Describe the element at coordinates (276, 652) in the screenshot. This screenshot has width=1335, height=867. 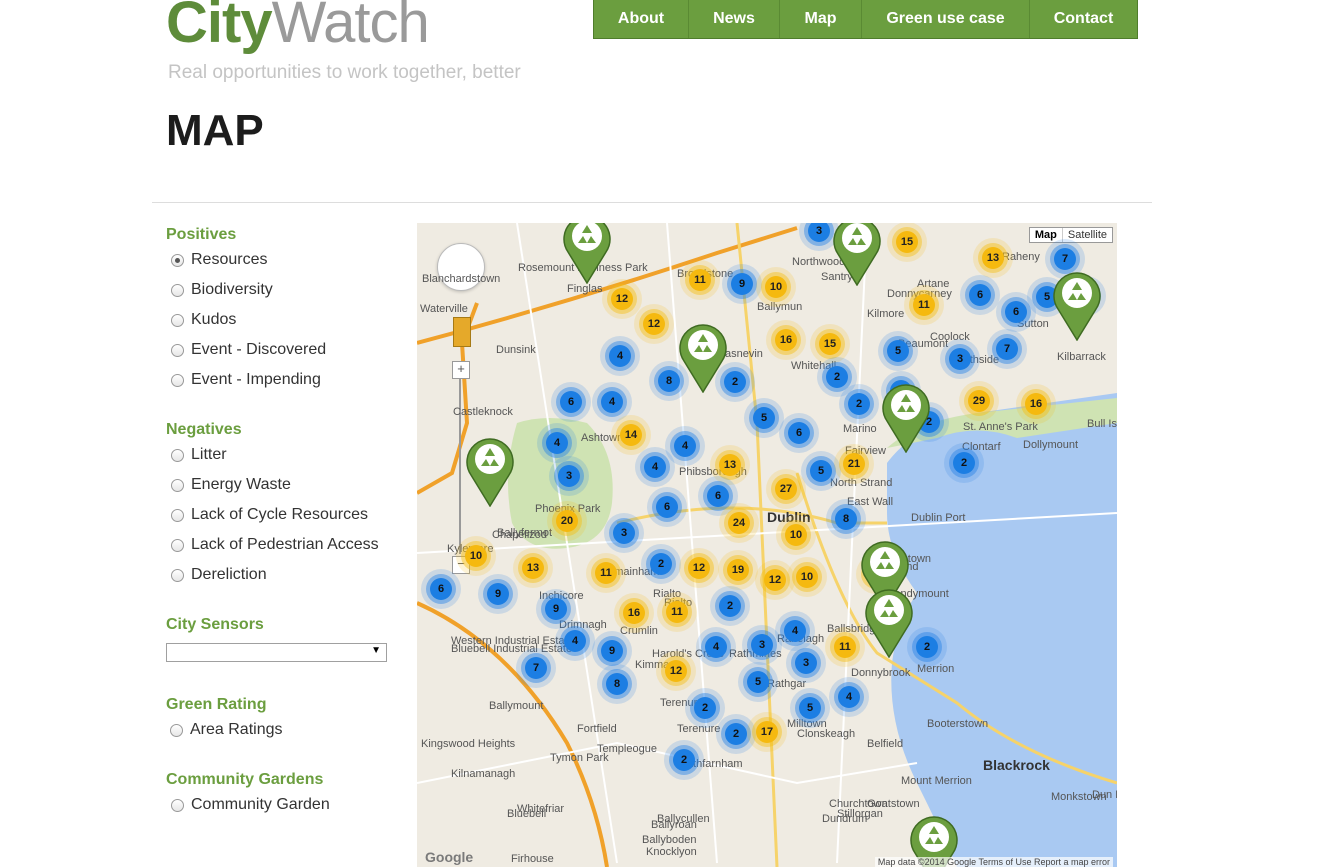
I see `city-sensors-select: ▼` at that location.